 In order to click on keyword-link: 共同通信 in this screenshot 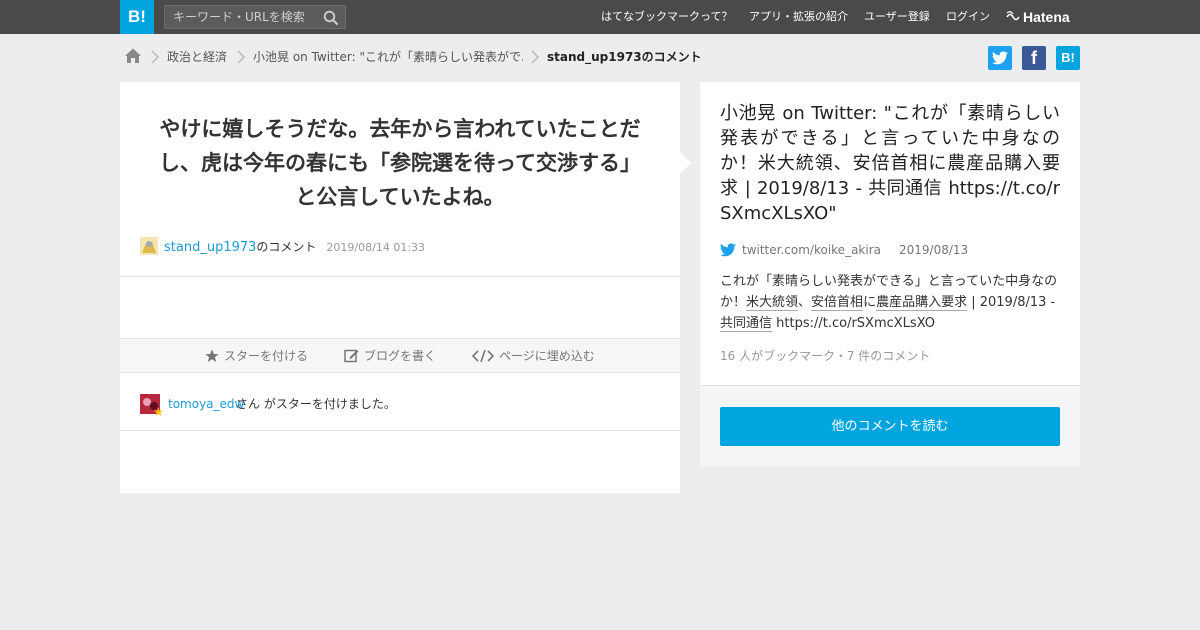, I will do `click(746, 324)`.